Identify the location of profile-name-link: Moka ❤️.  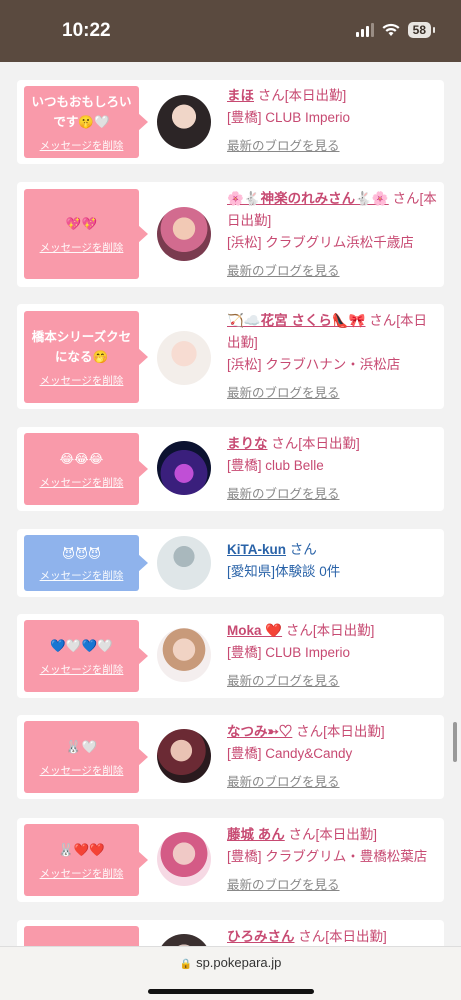
(254, 630).